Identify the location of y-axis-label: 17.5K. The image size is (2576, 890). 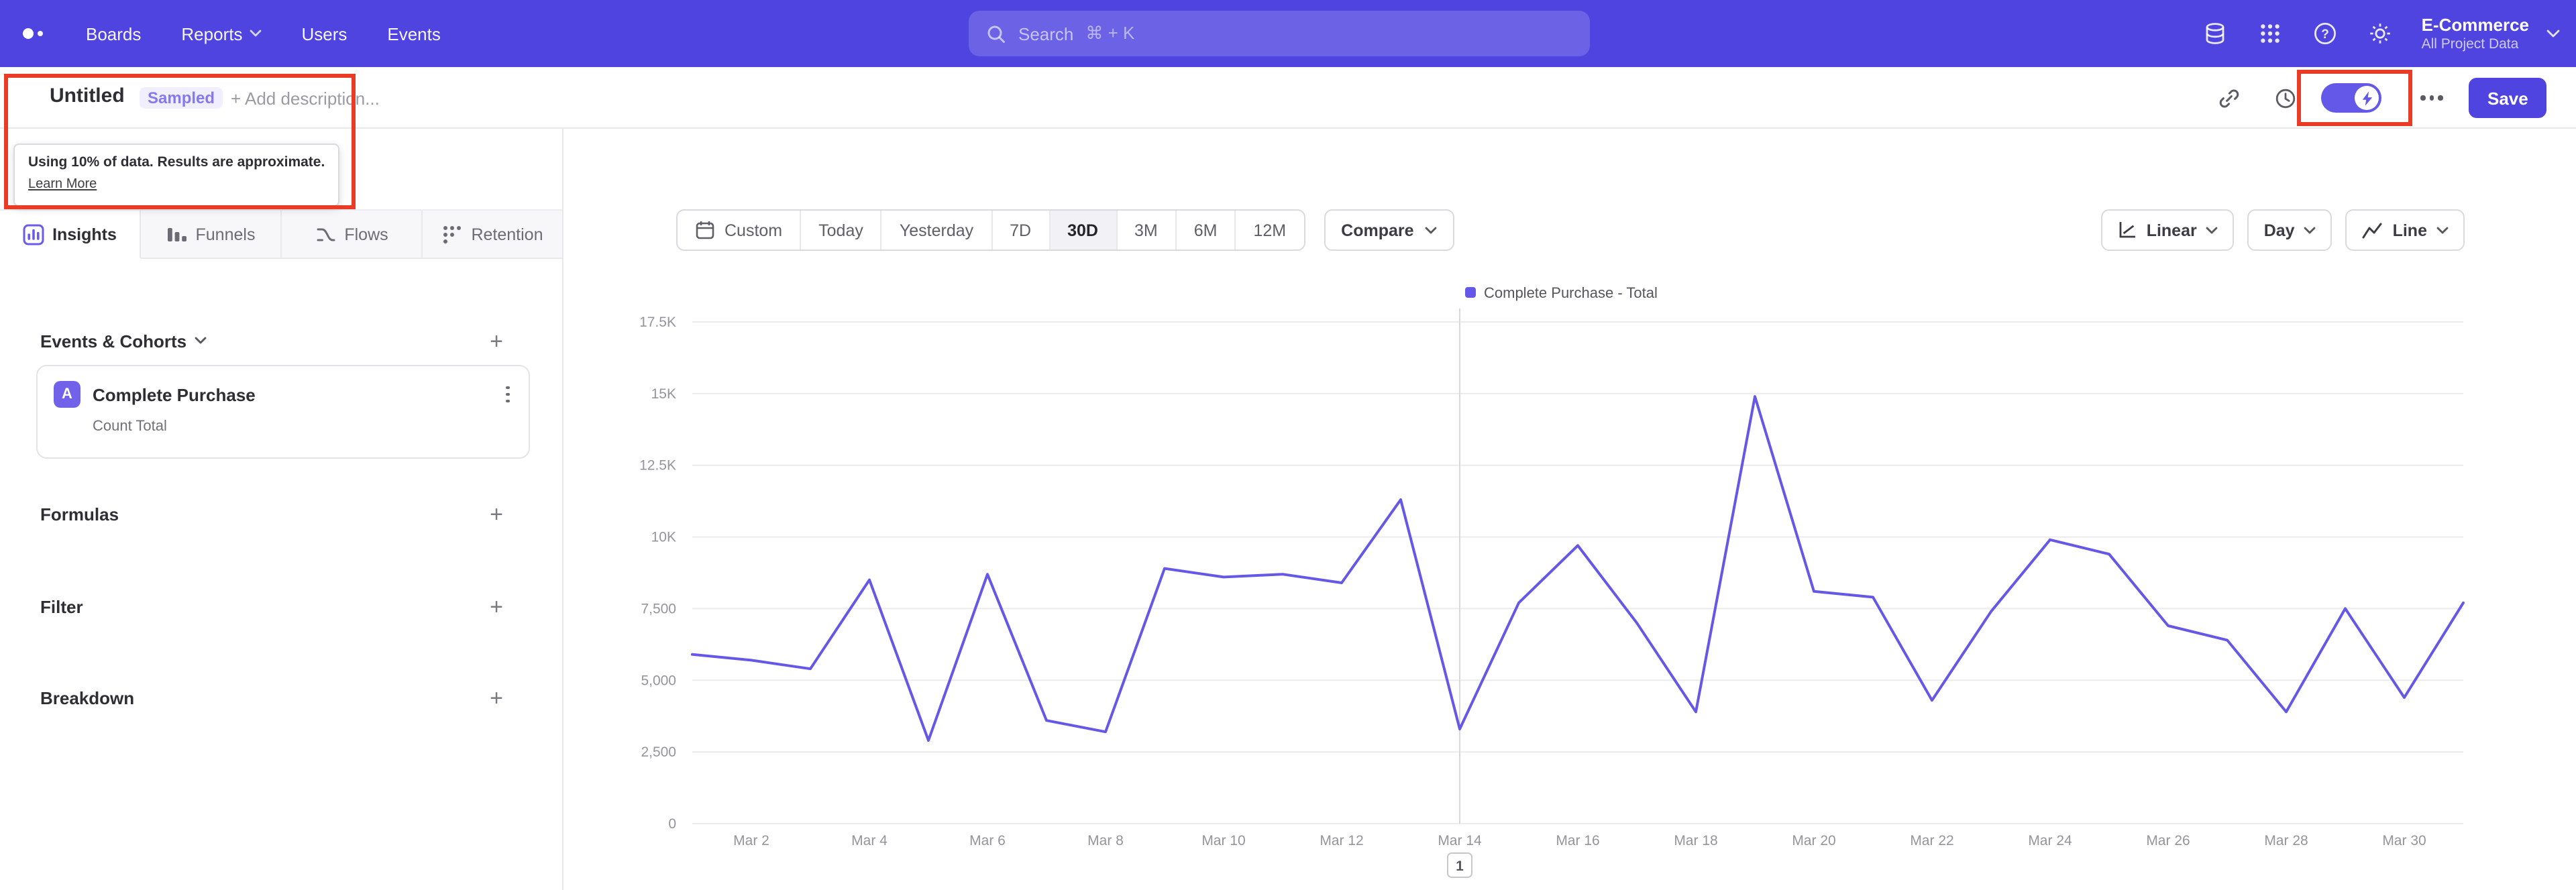
(657, 322).